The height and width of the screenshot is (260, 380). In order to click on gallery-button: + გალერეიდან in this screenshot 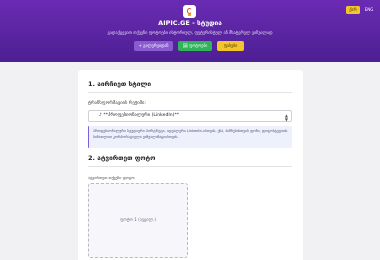, I will do `click(153, 46)`.